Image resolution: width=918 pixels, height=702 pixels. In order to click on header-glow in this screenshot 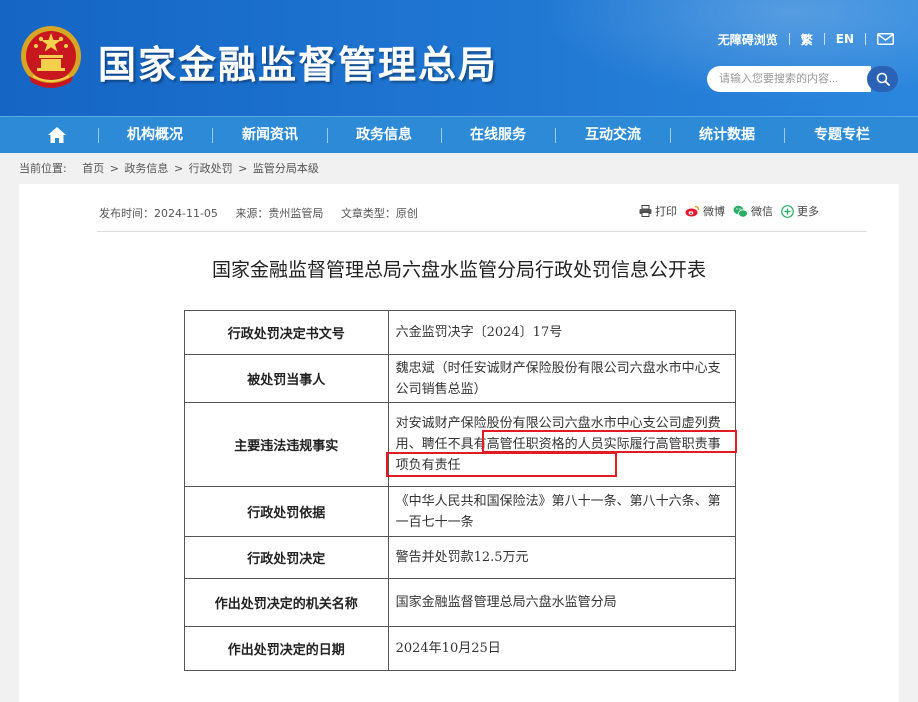, I will do `click(708, 58)`.